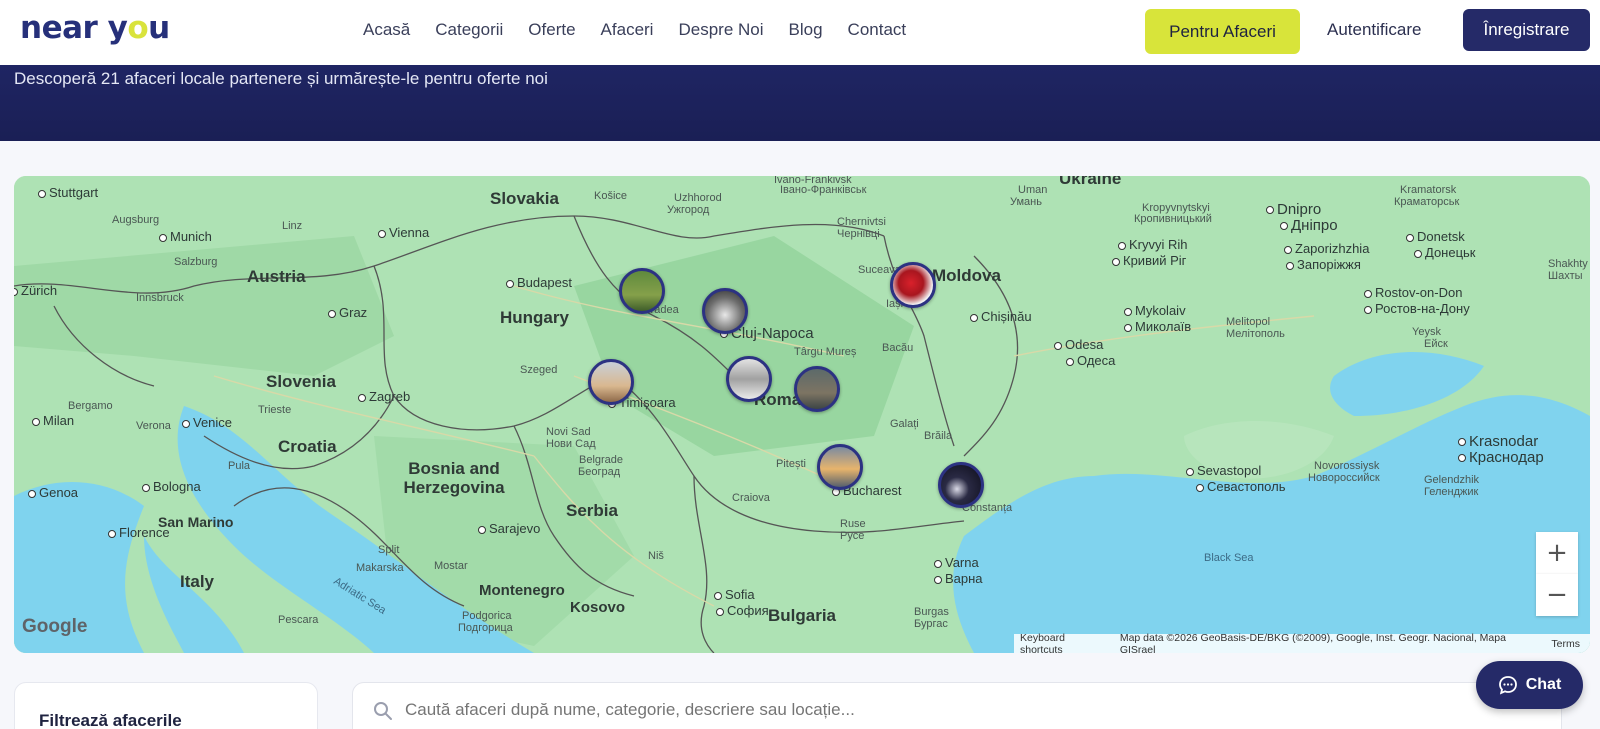  I want to click on map-city: Ейск, so click(1436, 344).